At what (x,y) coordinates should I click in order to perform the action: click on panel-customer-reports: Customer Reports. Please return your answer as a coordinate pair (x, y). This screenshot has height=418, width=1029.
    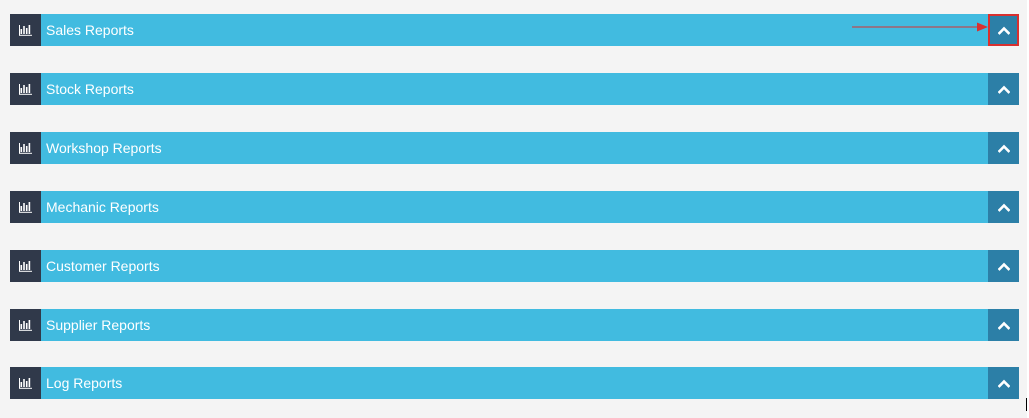
    Looking at the image, I should click on (514, 266).